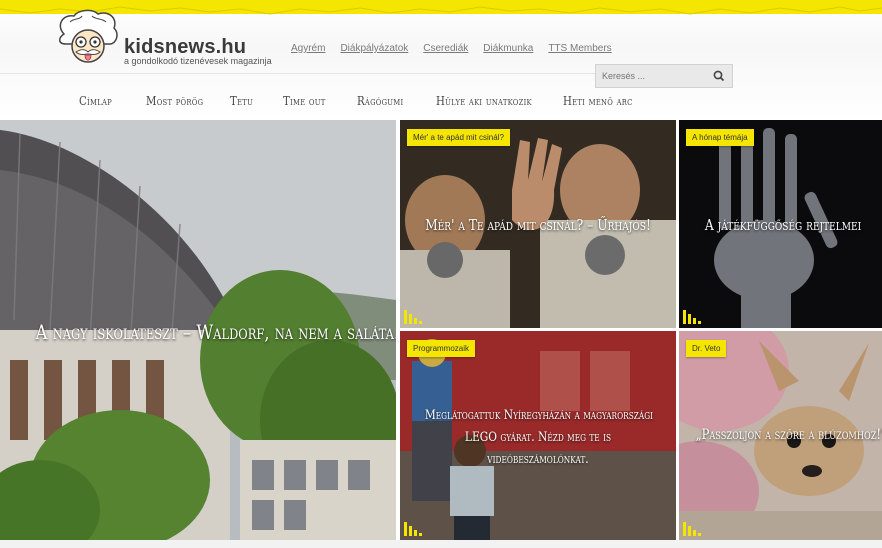 The image size is (882, 548). I want to click on search-icon, so click(719, 76).